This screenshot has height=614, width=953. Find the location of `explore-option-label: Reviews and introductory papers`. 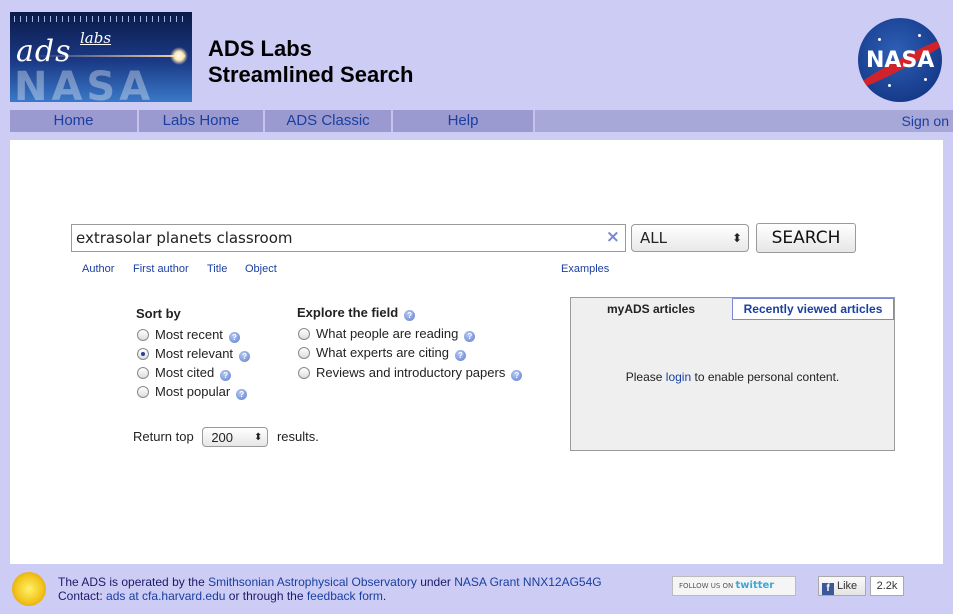

explore-option-label: Reviews and introductory papers is located at coordinates (411, 372).